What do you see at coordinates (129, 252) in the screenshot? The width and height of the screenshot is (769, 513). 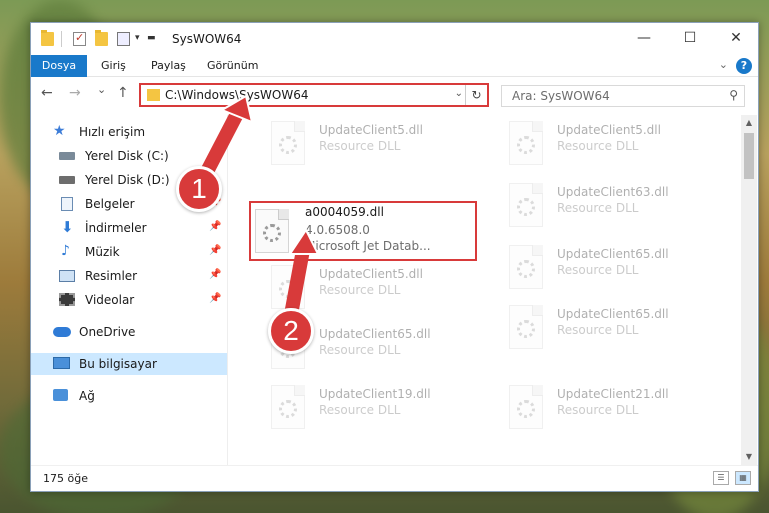 I see `sidebar-item-music: ♪ Müzik 📌` at bounding box center [129, 252].